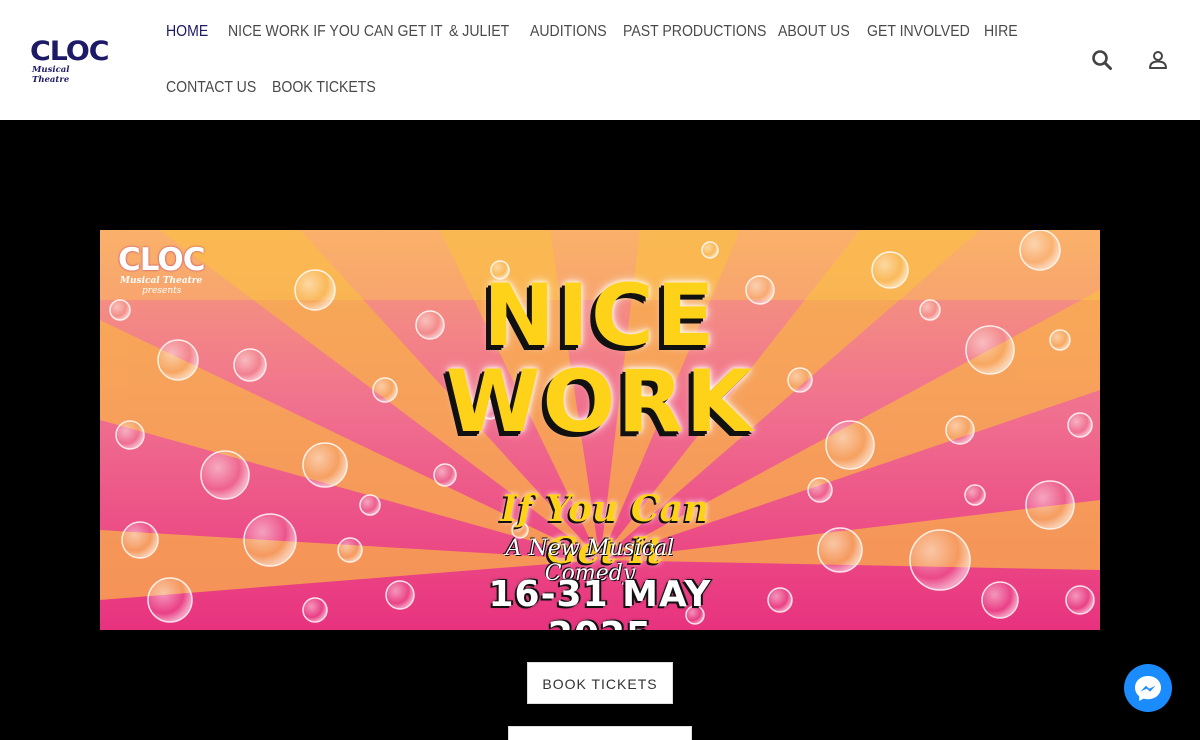 This screenshot has width=1200, height=740. What do you see at coordinates (600, 733) in the screenshot?
I see `secondary-button` at bounding box center [600, 733].